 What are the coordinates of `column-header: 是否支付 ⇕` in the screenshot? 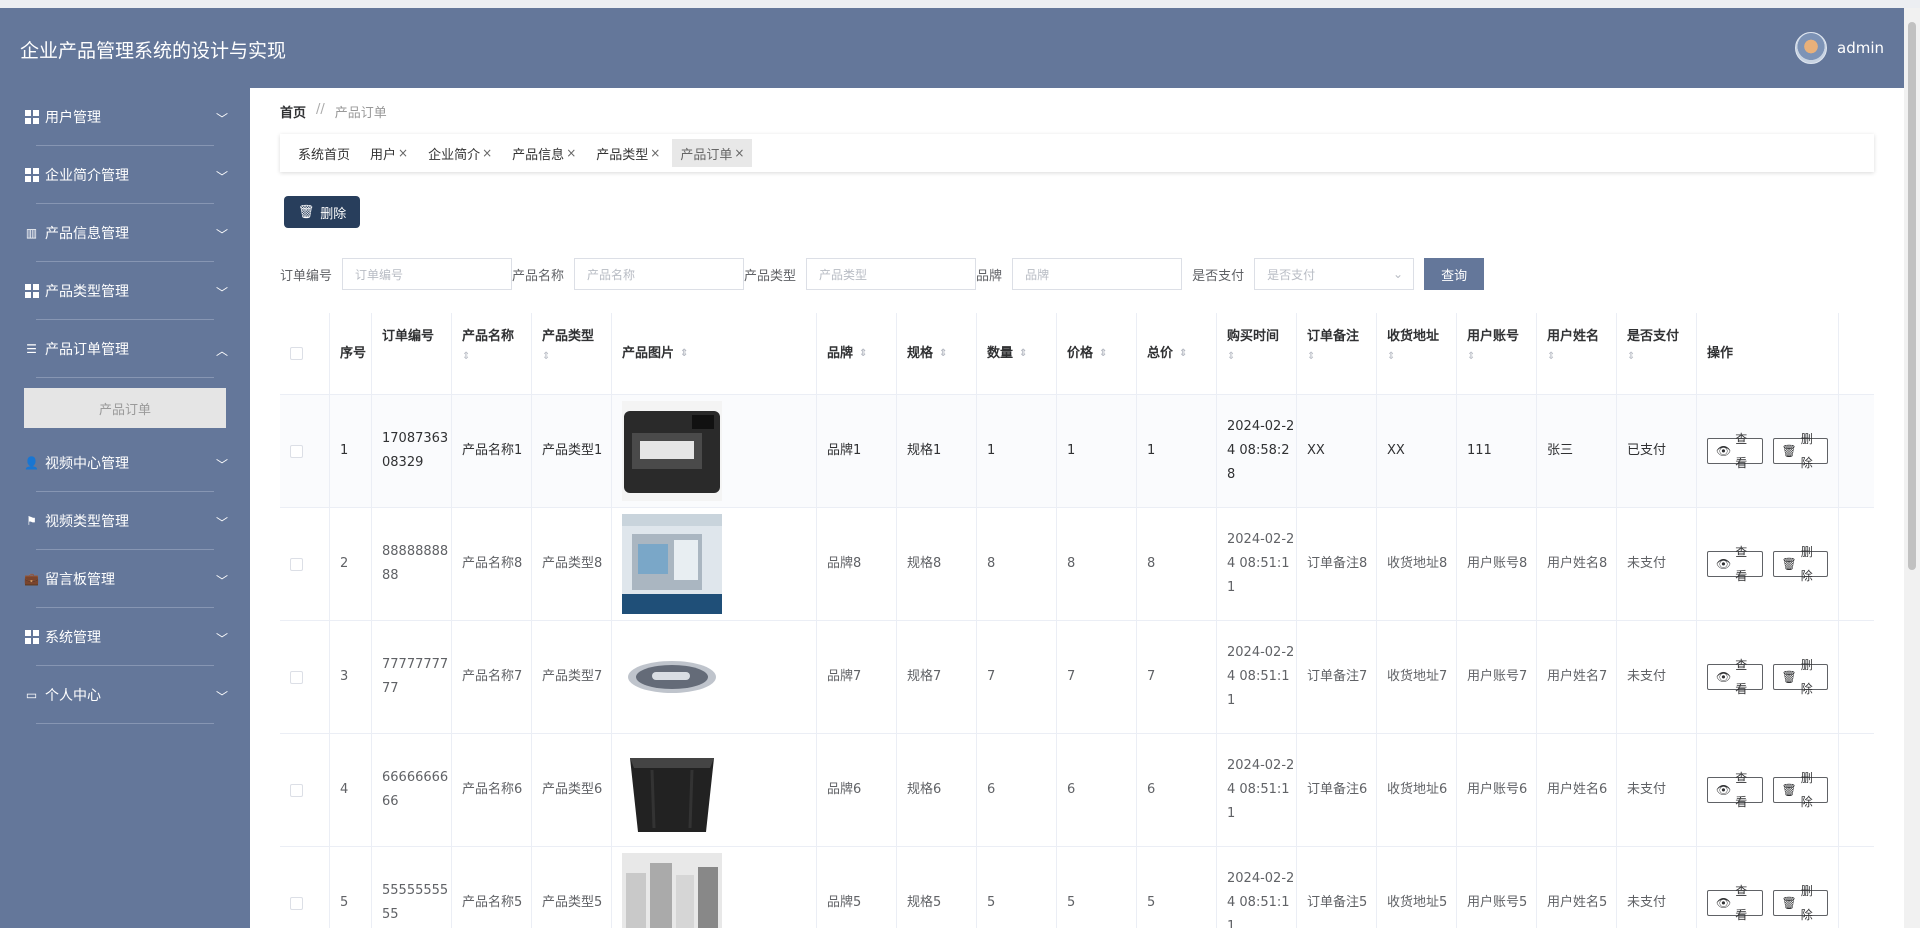 It's located at (1657, 353).